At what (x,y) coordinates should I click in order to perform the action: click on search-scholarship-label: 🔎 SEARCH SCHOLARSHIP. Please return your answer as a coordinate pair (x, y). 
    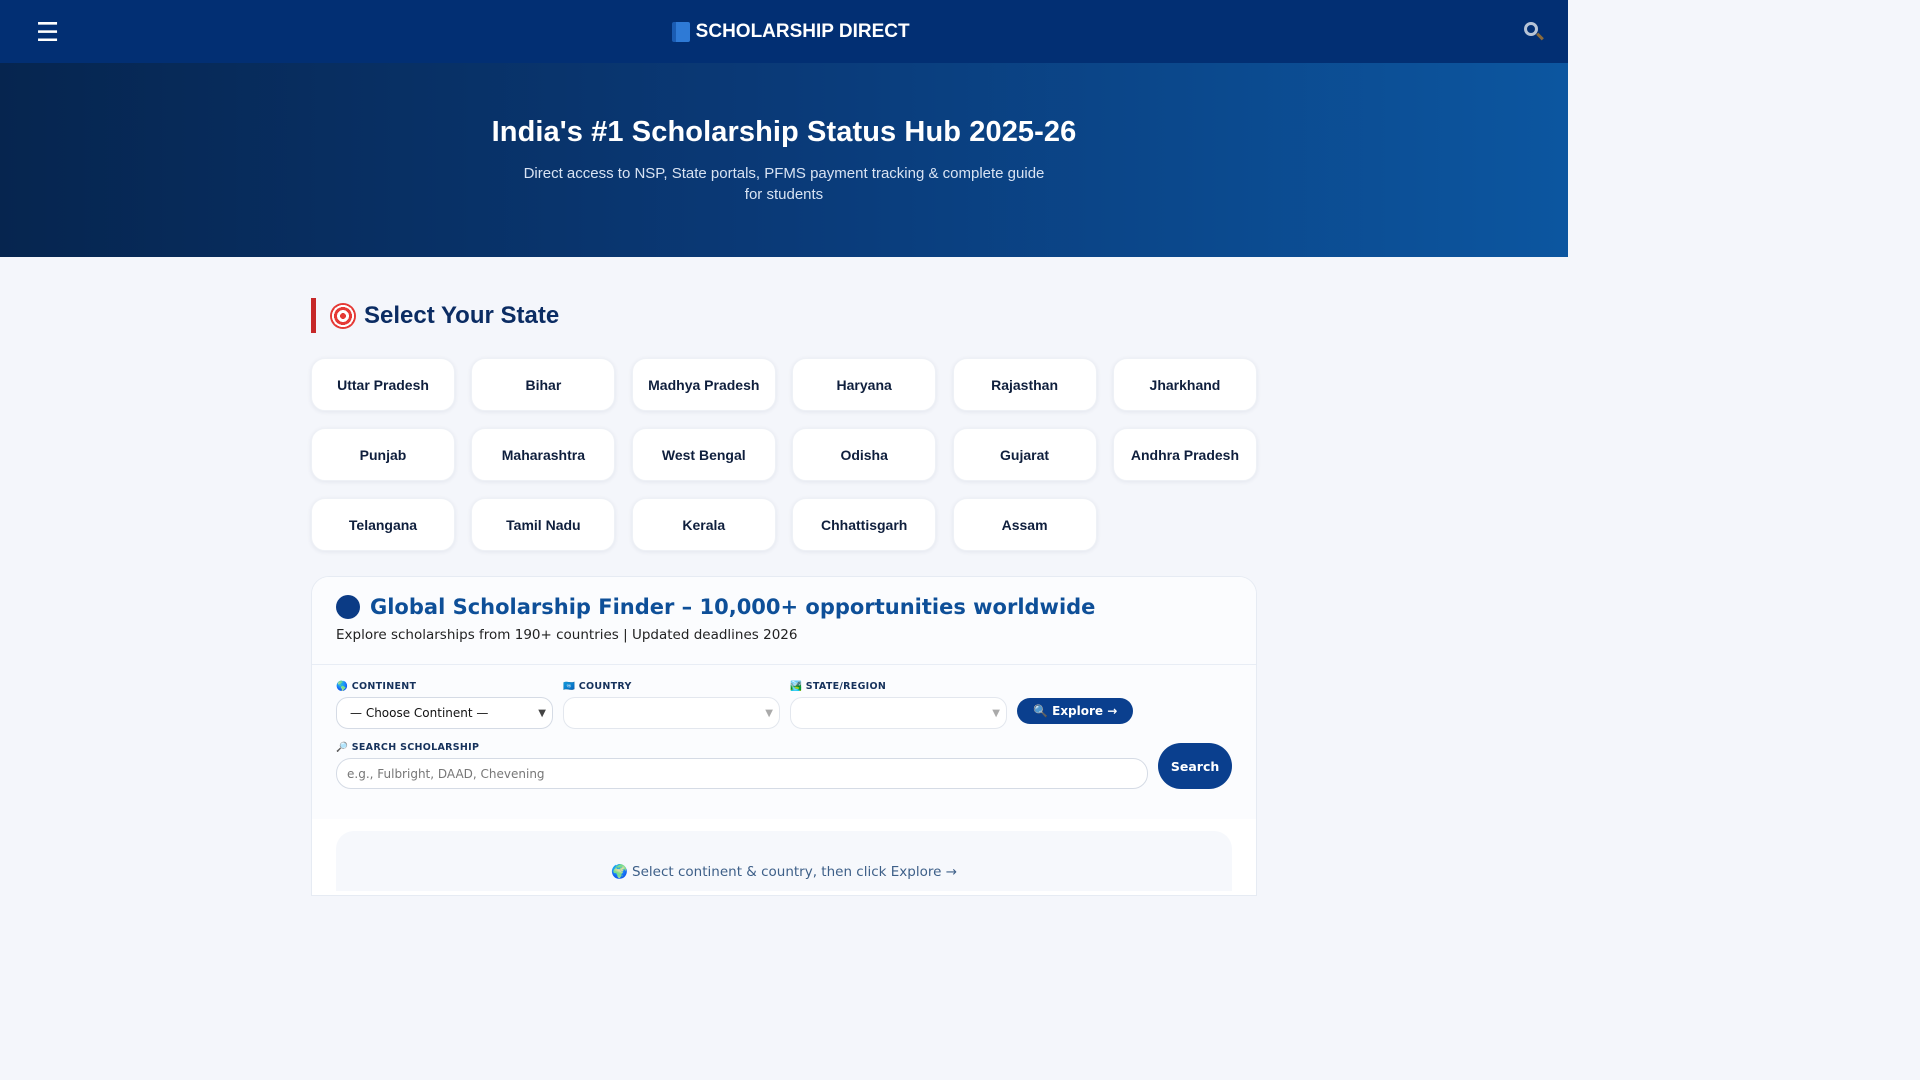
    Looking at the image, I should click on (408, 747).